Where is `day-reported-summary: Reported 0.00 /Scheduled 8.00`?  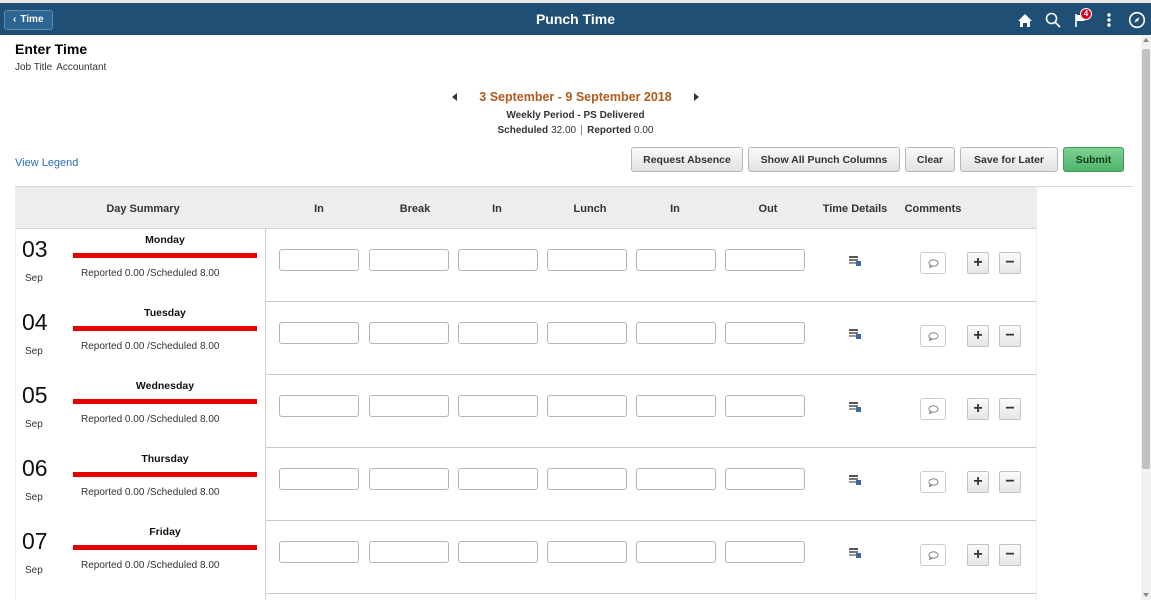 day-reported-summary: Reported 0.00 /Scheduled 8.00 is located at coordinates (150, 273).